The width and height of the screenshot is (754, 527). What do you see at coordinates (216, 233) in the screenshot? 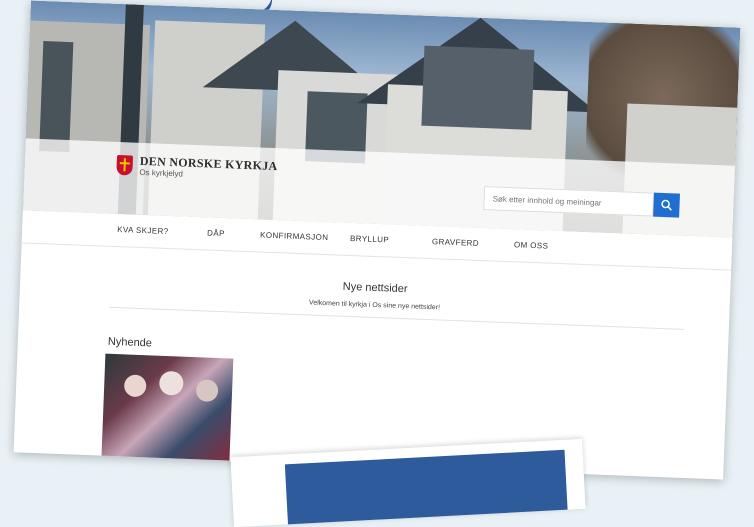
I see `nav-item-dap: DÅP` at bounding box center [216, 233].